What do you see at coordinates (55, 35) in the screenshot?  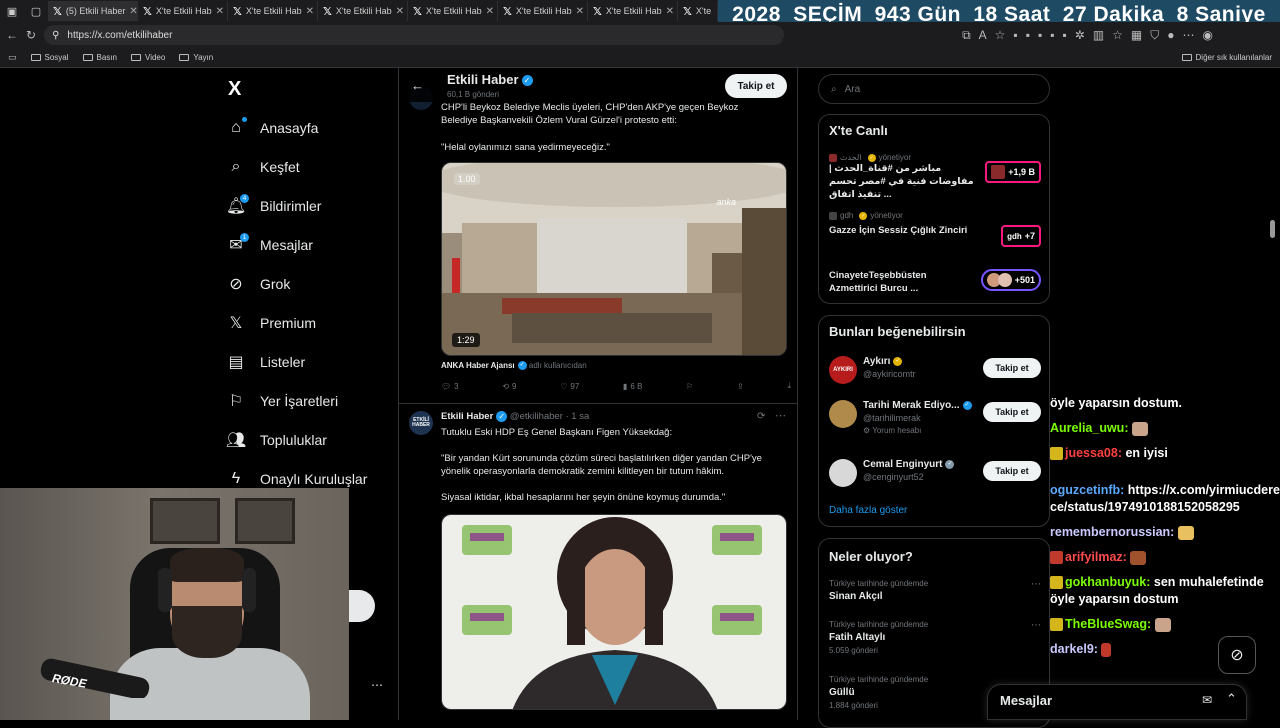 I see `site-info-icon: ⚲` at bounding box center [55, 35].